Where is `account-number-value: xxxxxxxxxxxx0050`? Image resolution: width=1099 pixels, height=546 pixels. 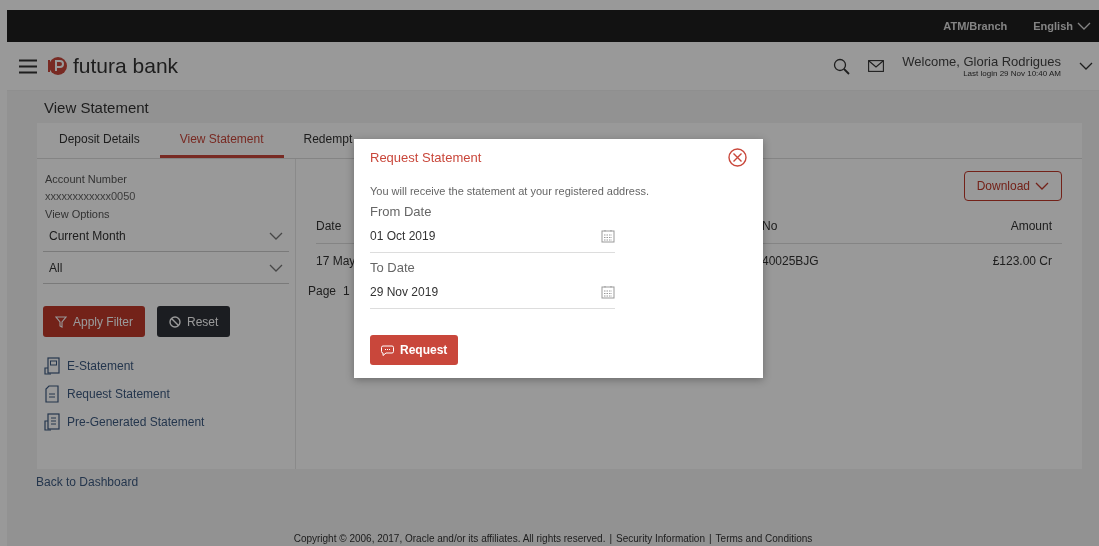 account-number-value: xxxxxxxxxxxx0050 is located at coordinates (91, 196).